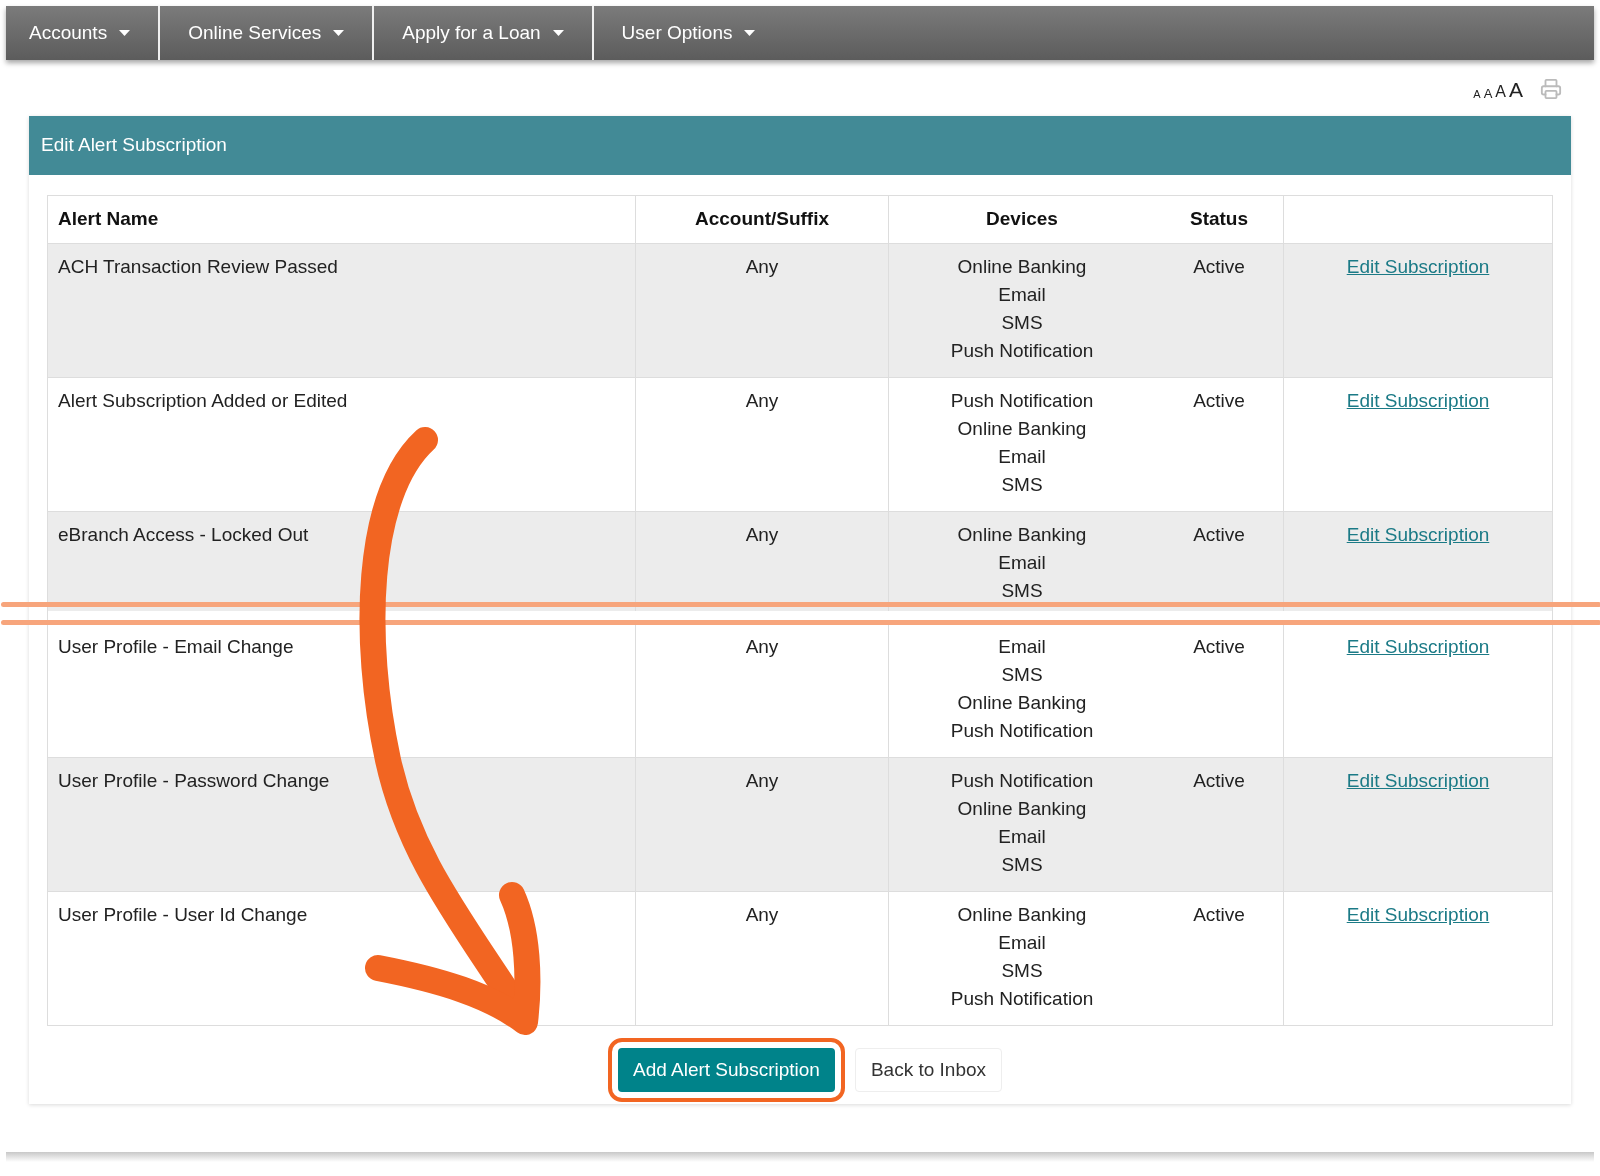  What do you see at coordinates (1022, 219) in the screenshot?
I see `column-header: Devices` at bounding box center [1022, 219].